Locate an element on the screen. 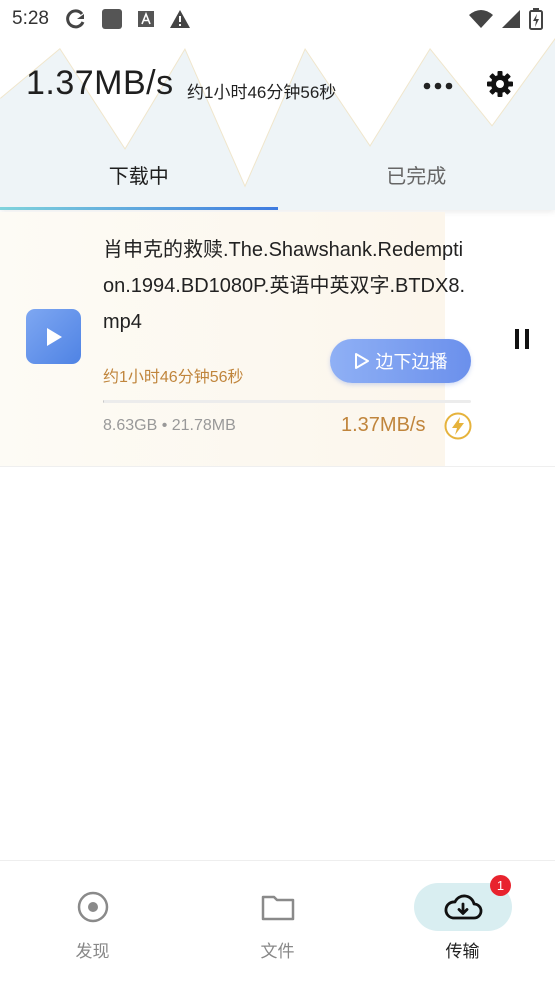 The height and width of the screenshot is (986, 555). active-tab-indicator is located at coordinates (139, 208).